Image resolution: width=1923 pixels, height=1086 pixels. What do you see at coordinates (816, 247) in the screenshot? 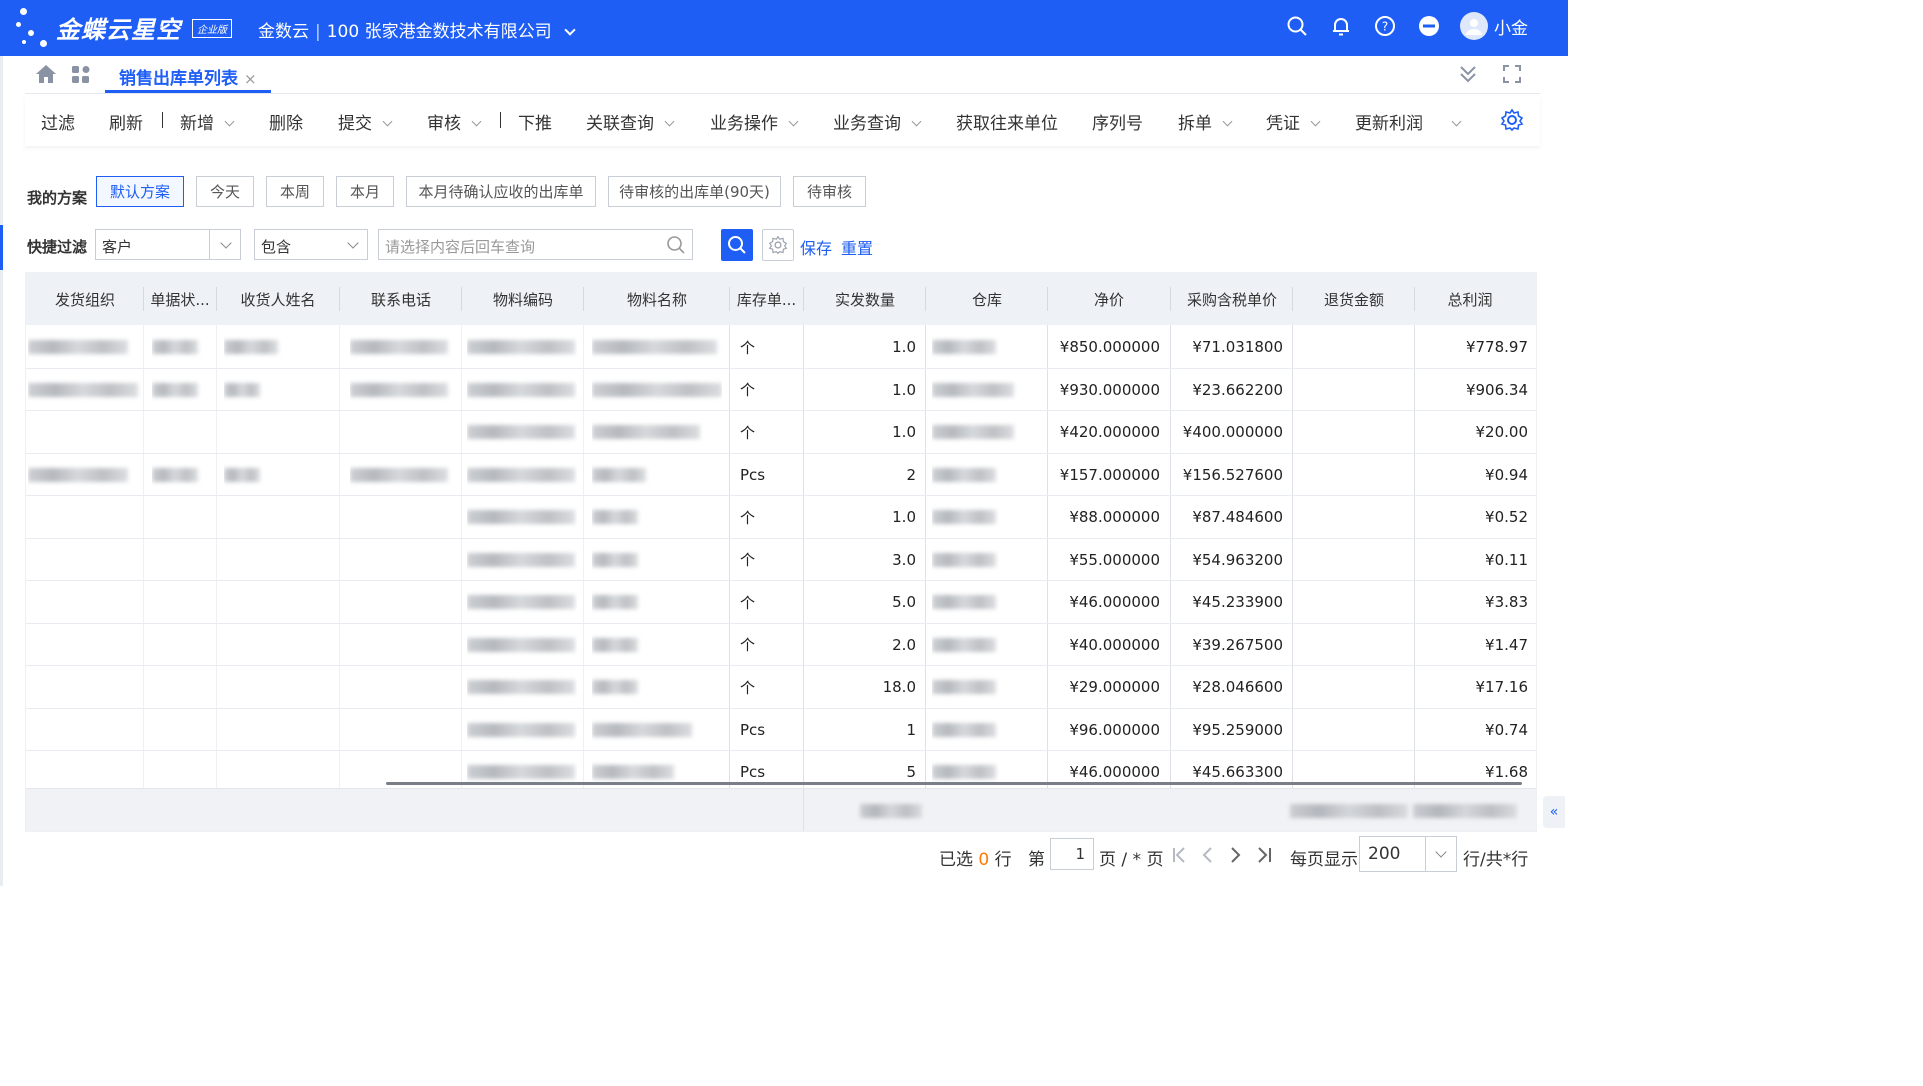
I see `save-filter-link: 保存` at bounding box center [816, 247].